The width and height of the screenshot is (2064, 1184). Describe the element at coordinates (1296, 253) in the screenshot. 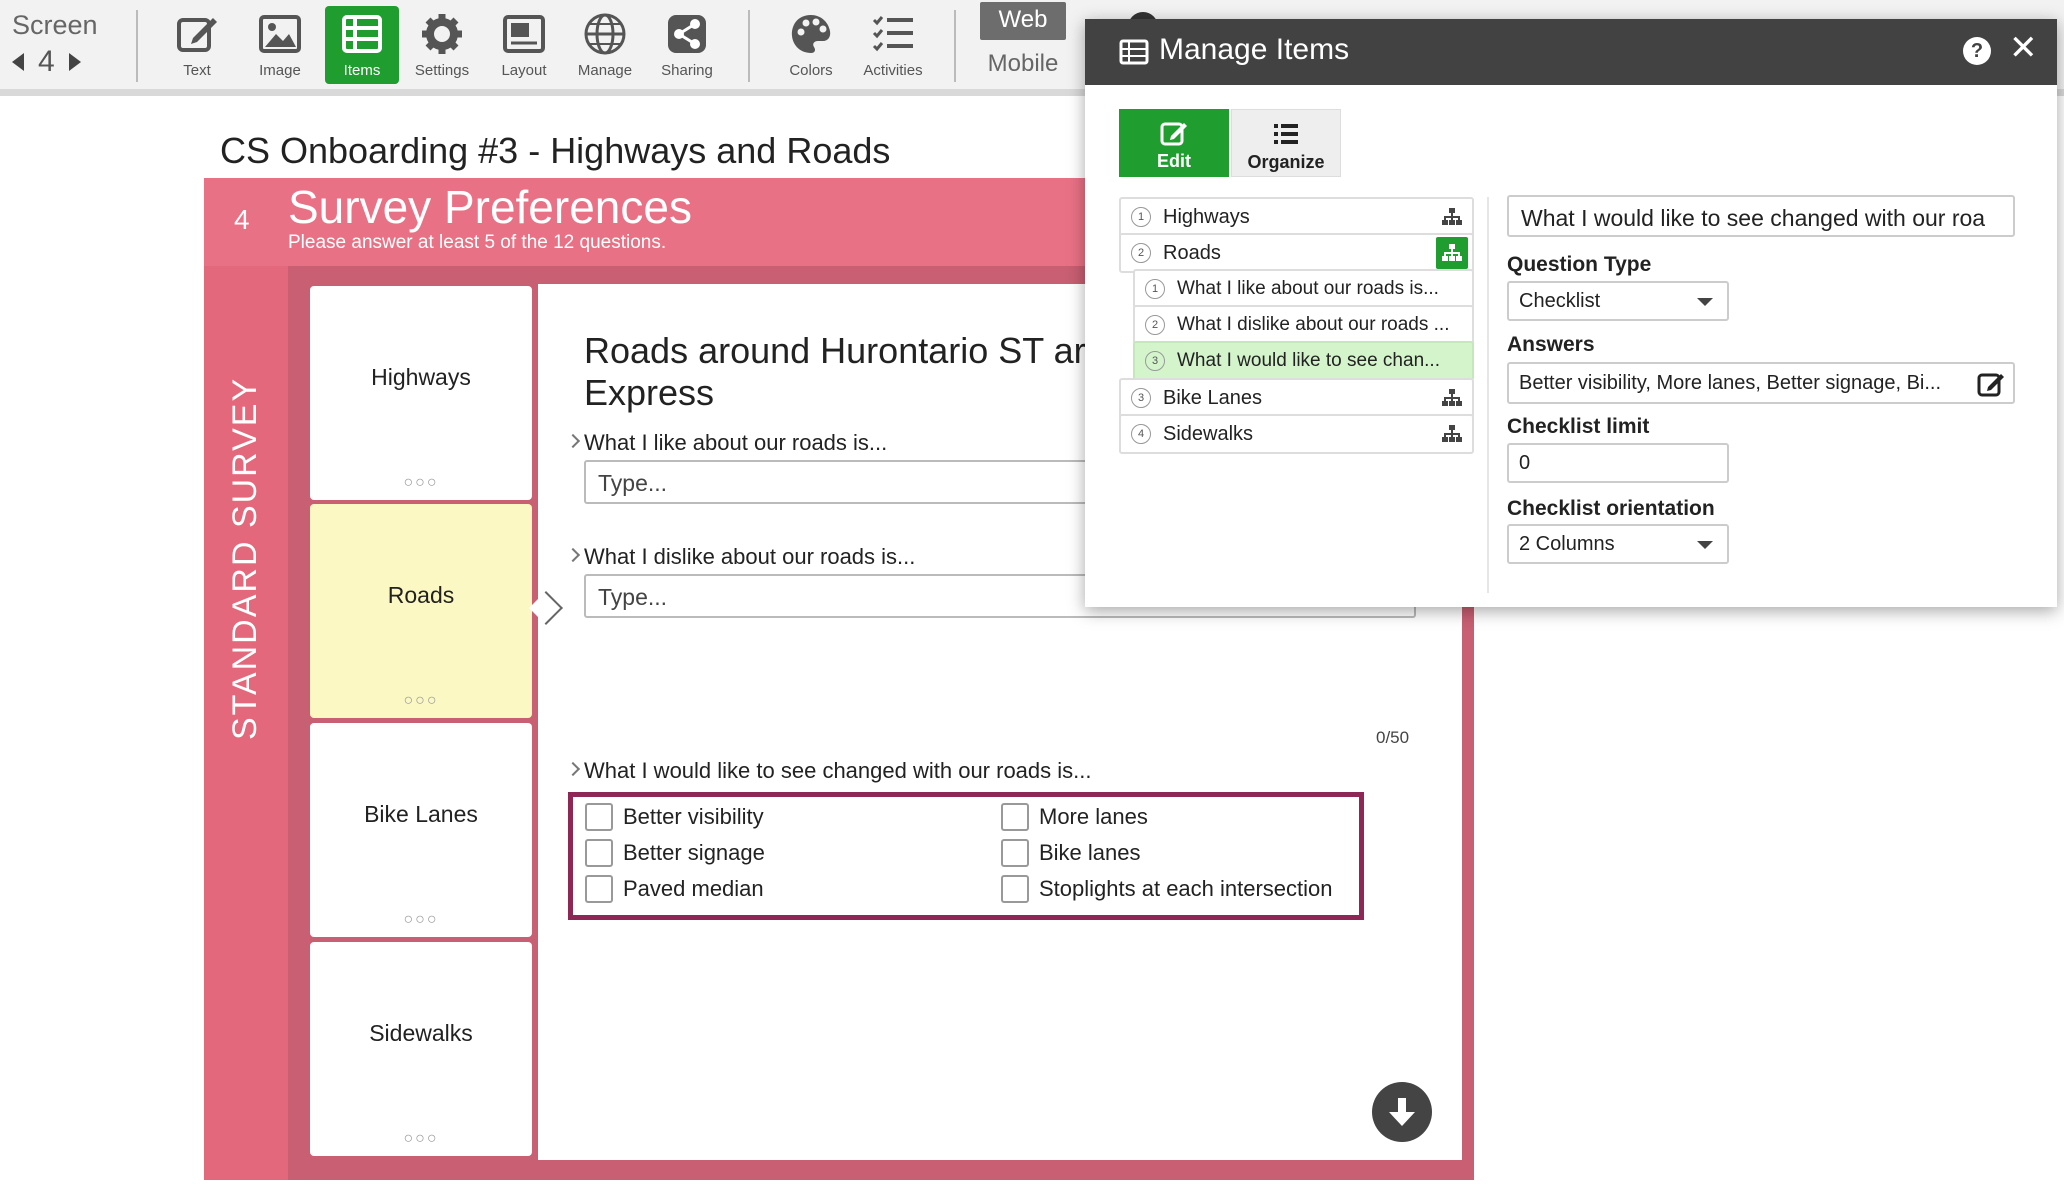

I see `tree-item-roads: 2 Roads` at that location.